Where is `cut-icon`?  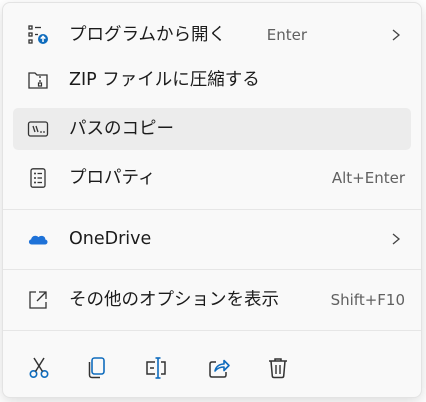 cut-icon is located at coordinates (39, 368).